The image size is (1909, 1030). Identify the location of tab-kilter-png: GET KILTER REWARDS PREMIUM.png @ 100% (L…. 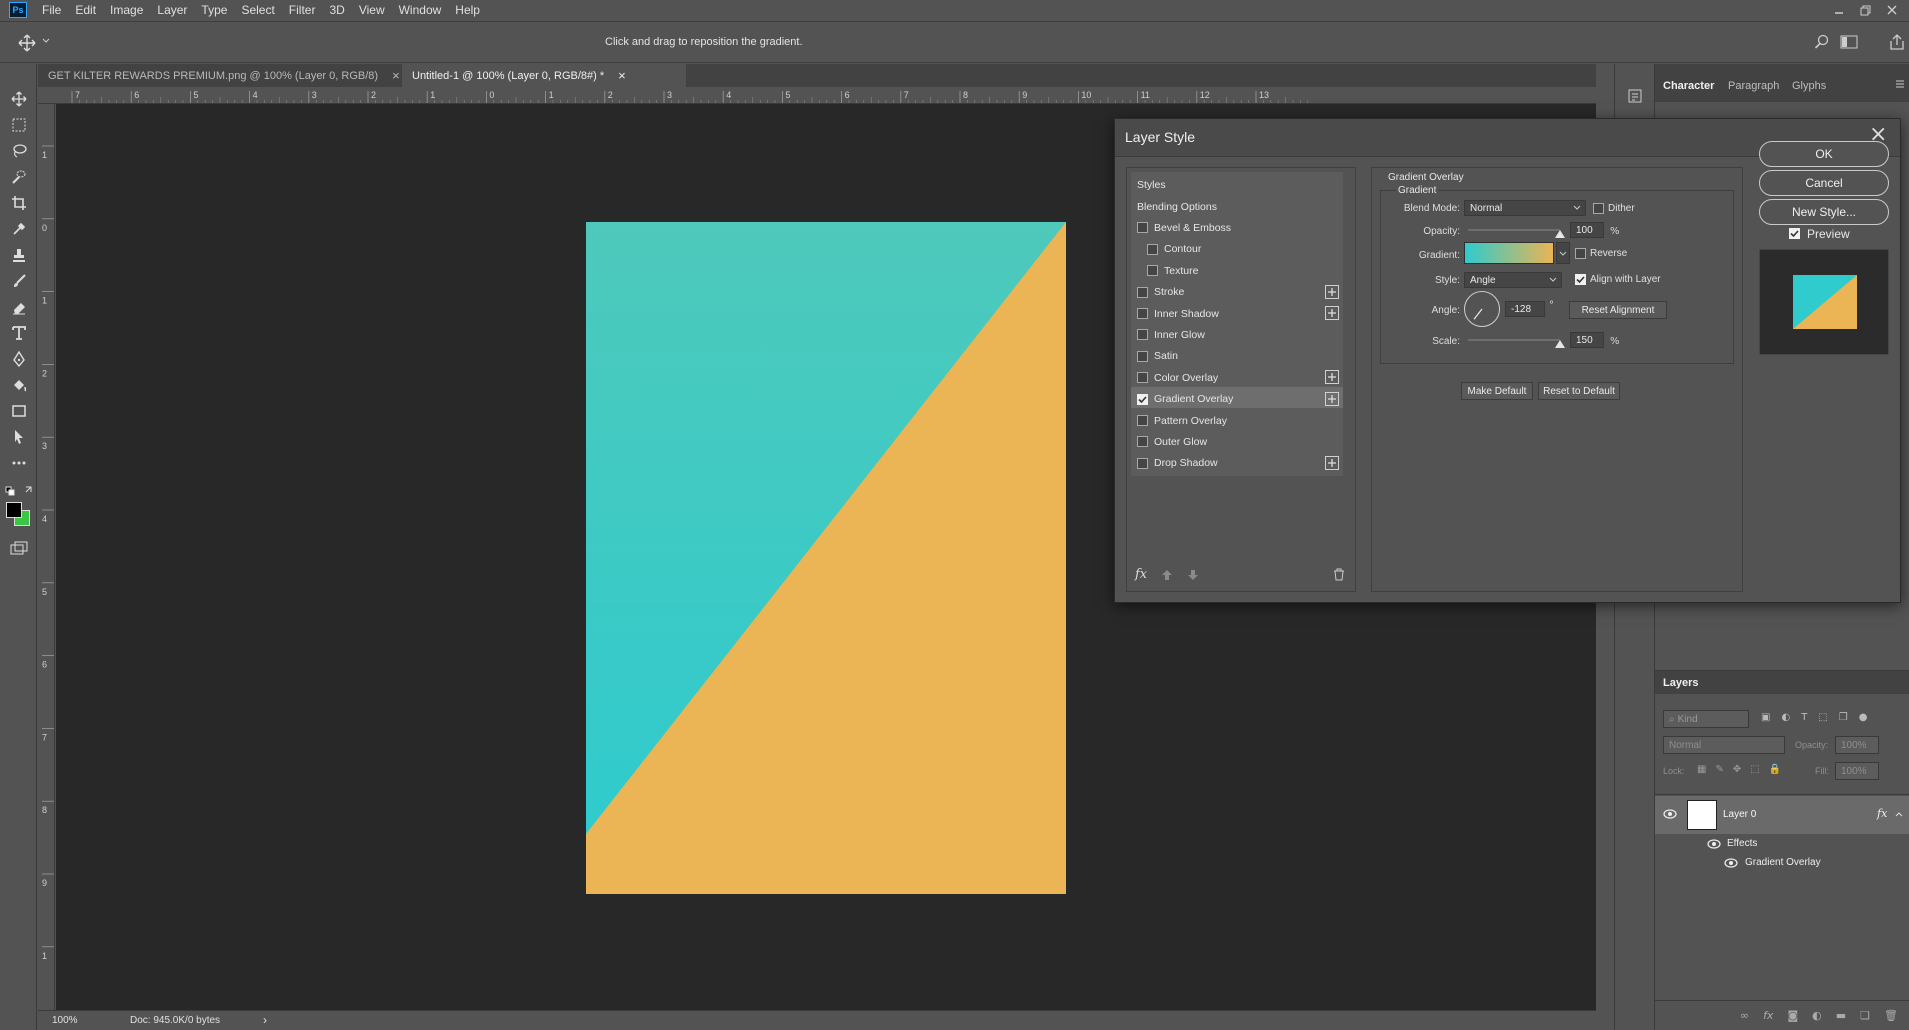
(220, 75).